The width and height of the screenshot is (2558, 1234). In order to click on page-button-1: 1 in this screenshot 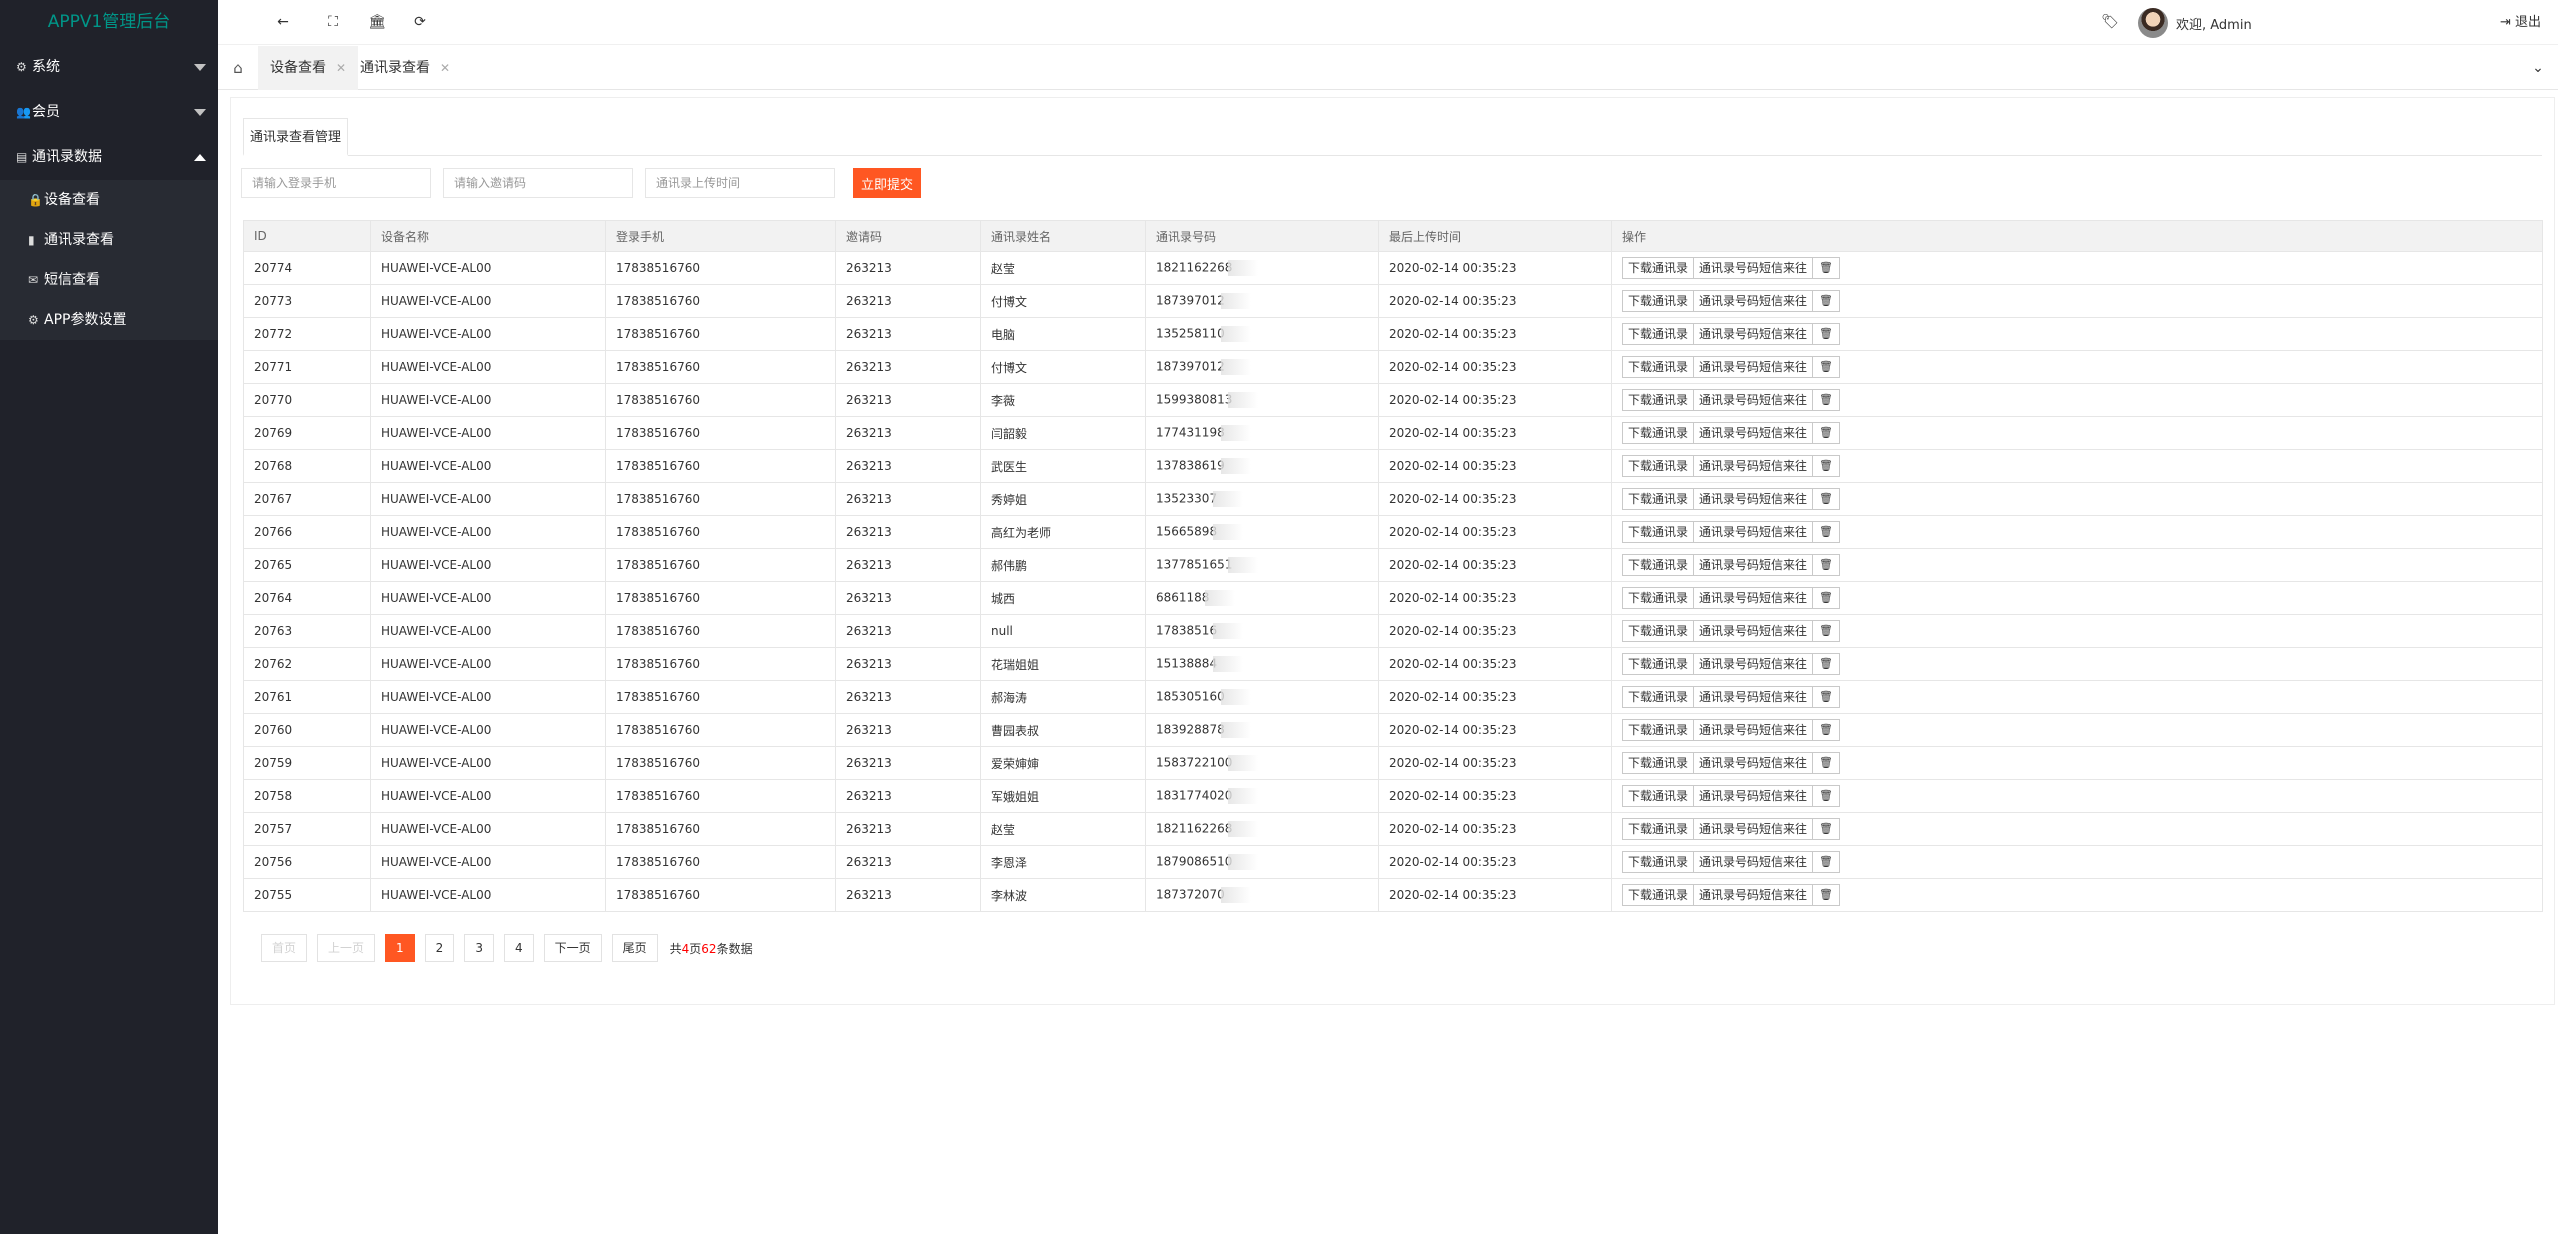, I will do `click(400, 948)`.